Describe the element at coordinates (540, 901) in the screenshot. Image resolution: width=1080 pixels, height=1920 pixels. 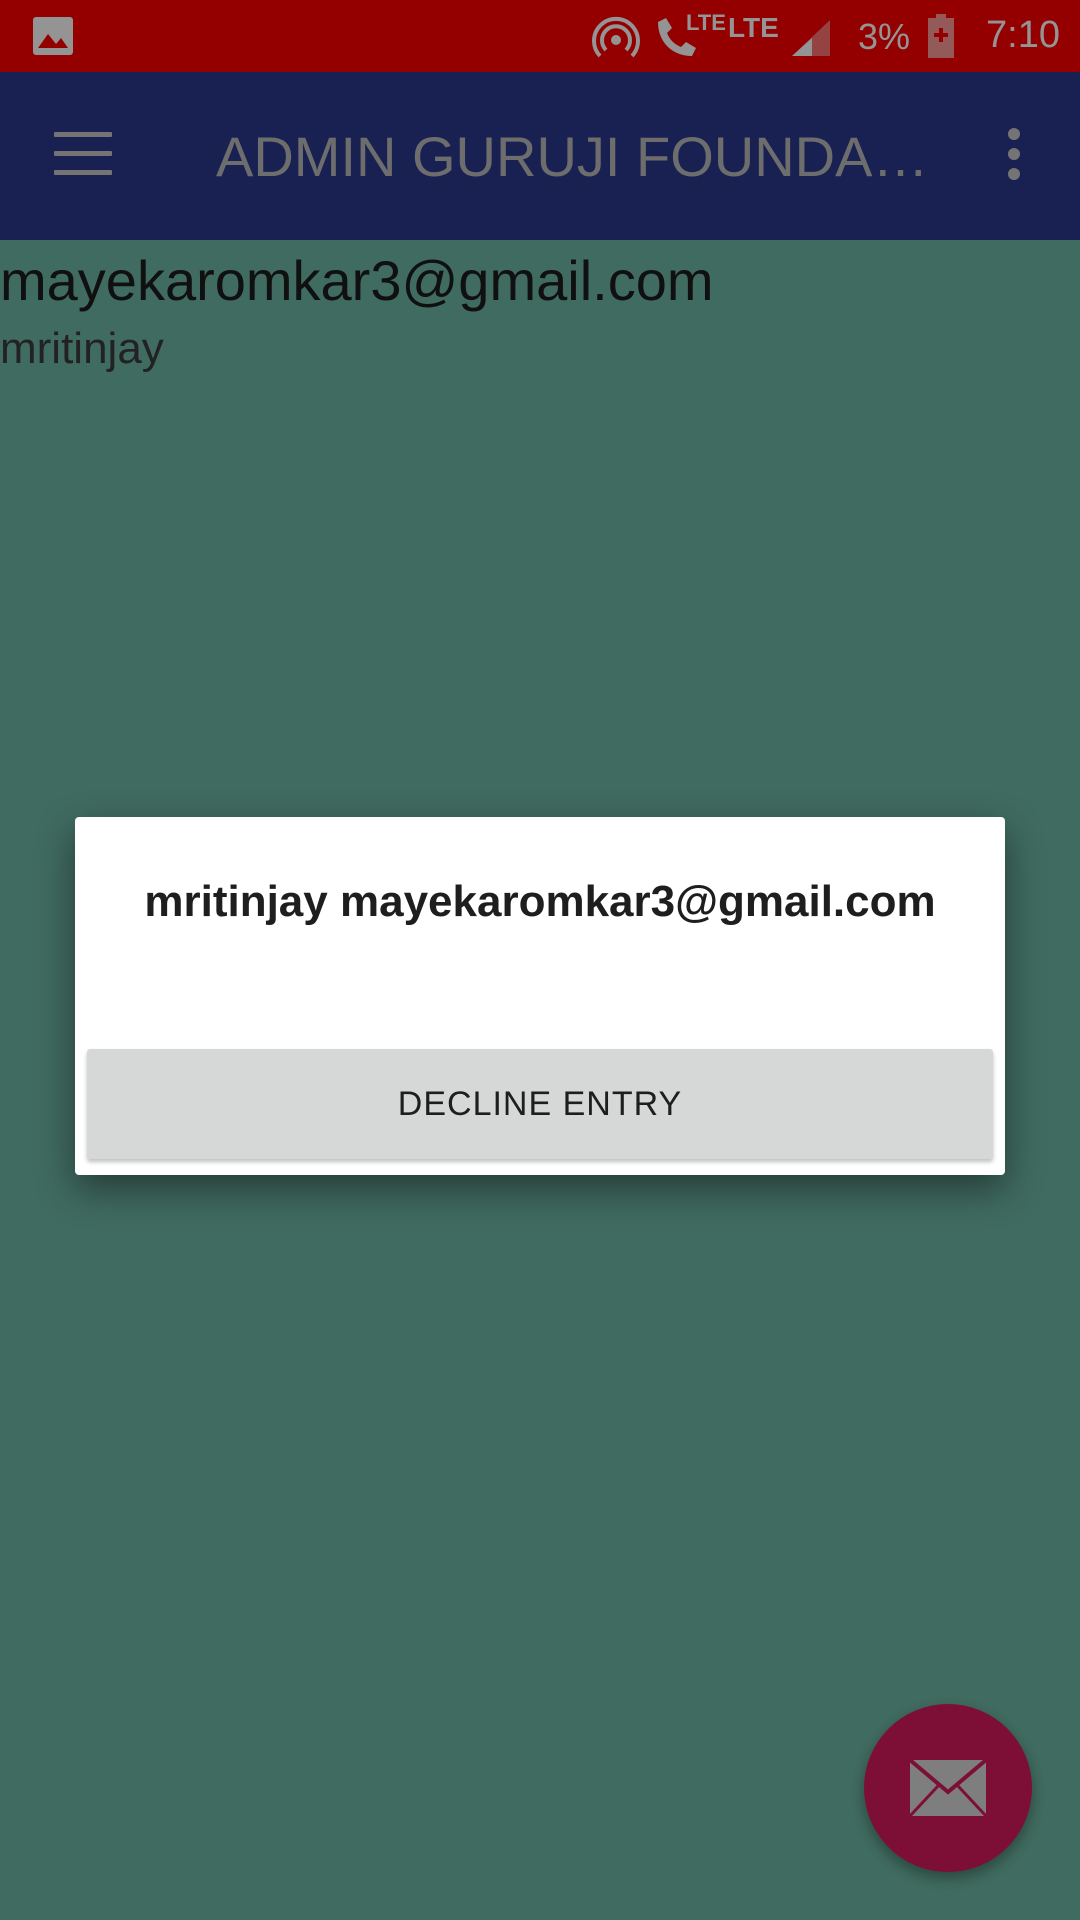
I see `dialog-message: mritinjay mayekaromkar3@gmail.com` at that location.